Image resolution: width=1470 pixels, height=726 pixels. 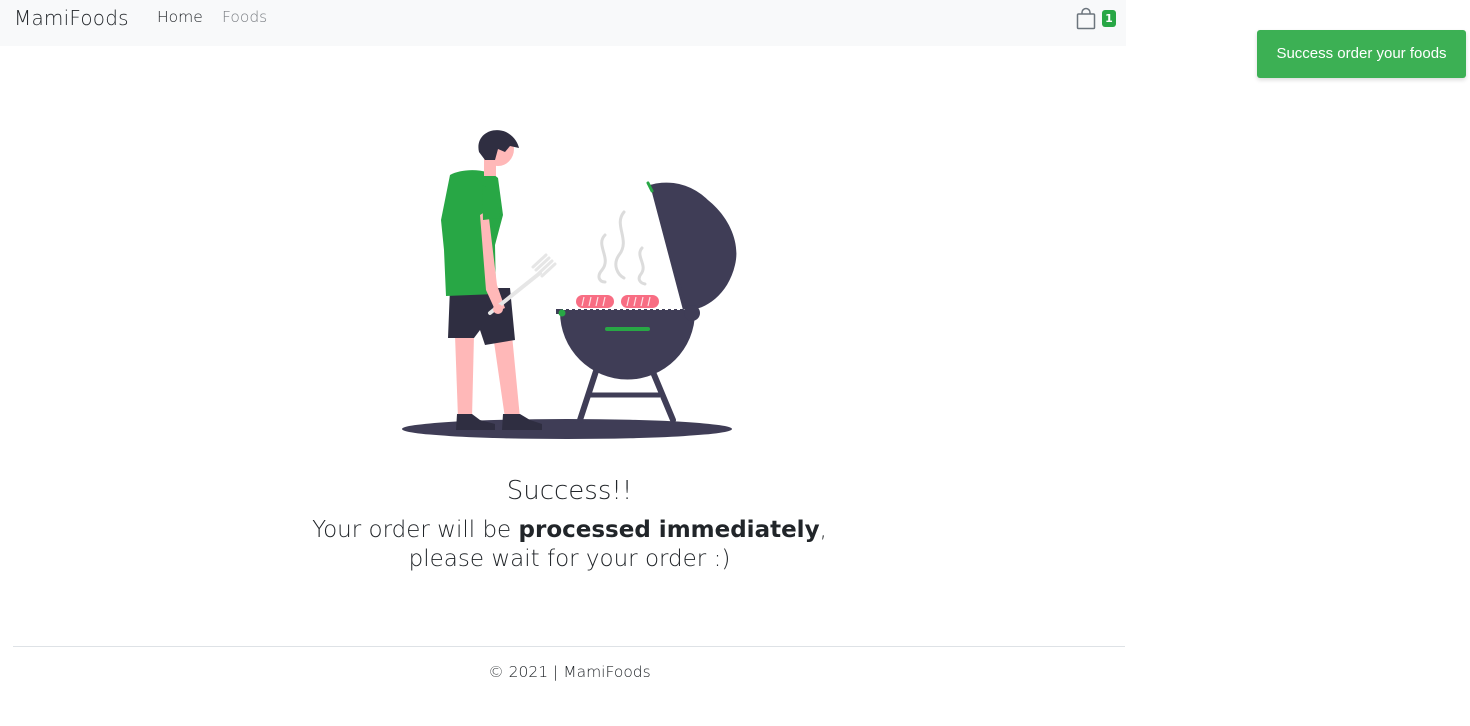 What do you see at coordinates (563, 23) in the screenshot?
I see `navbar: MamiFoods Home Foods 1` at bounding box center [563, 23].